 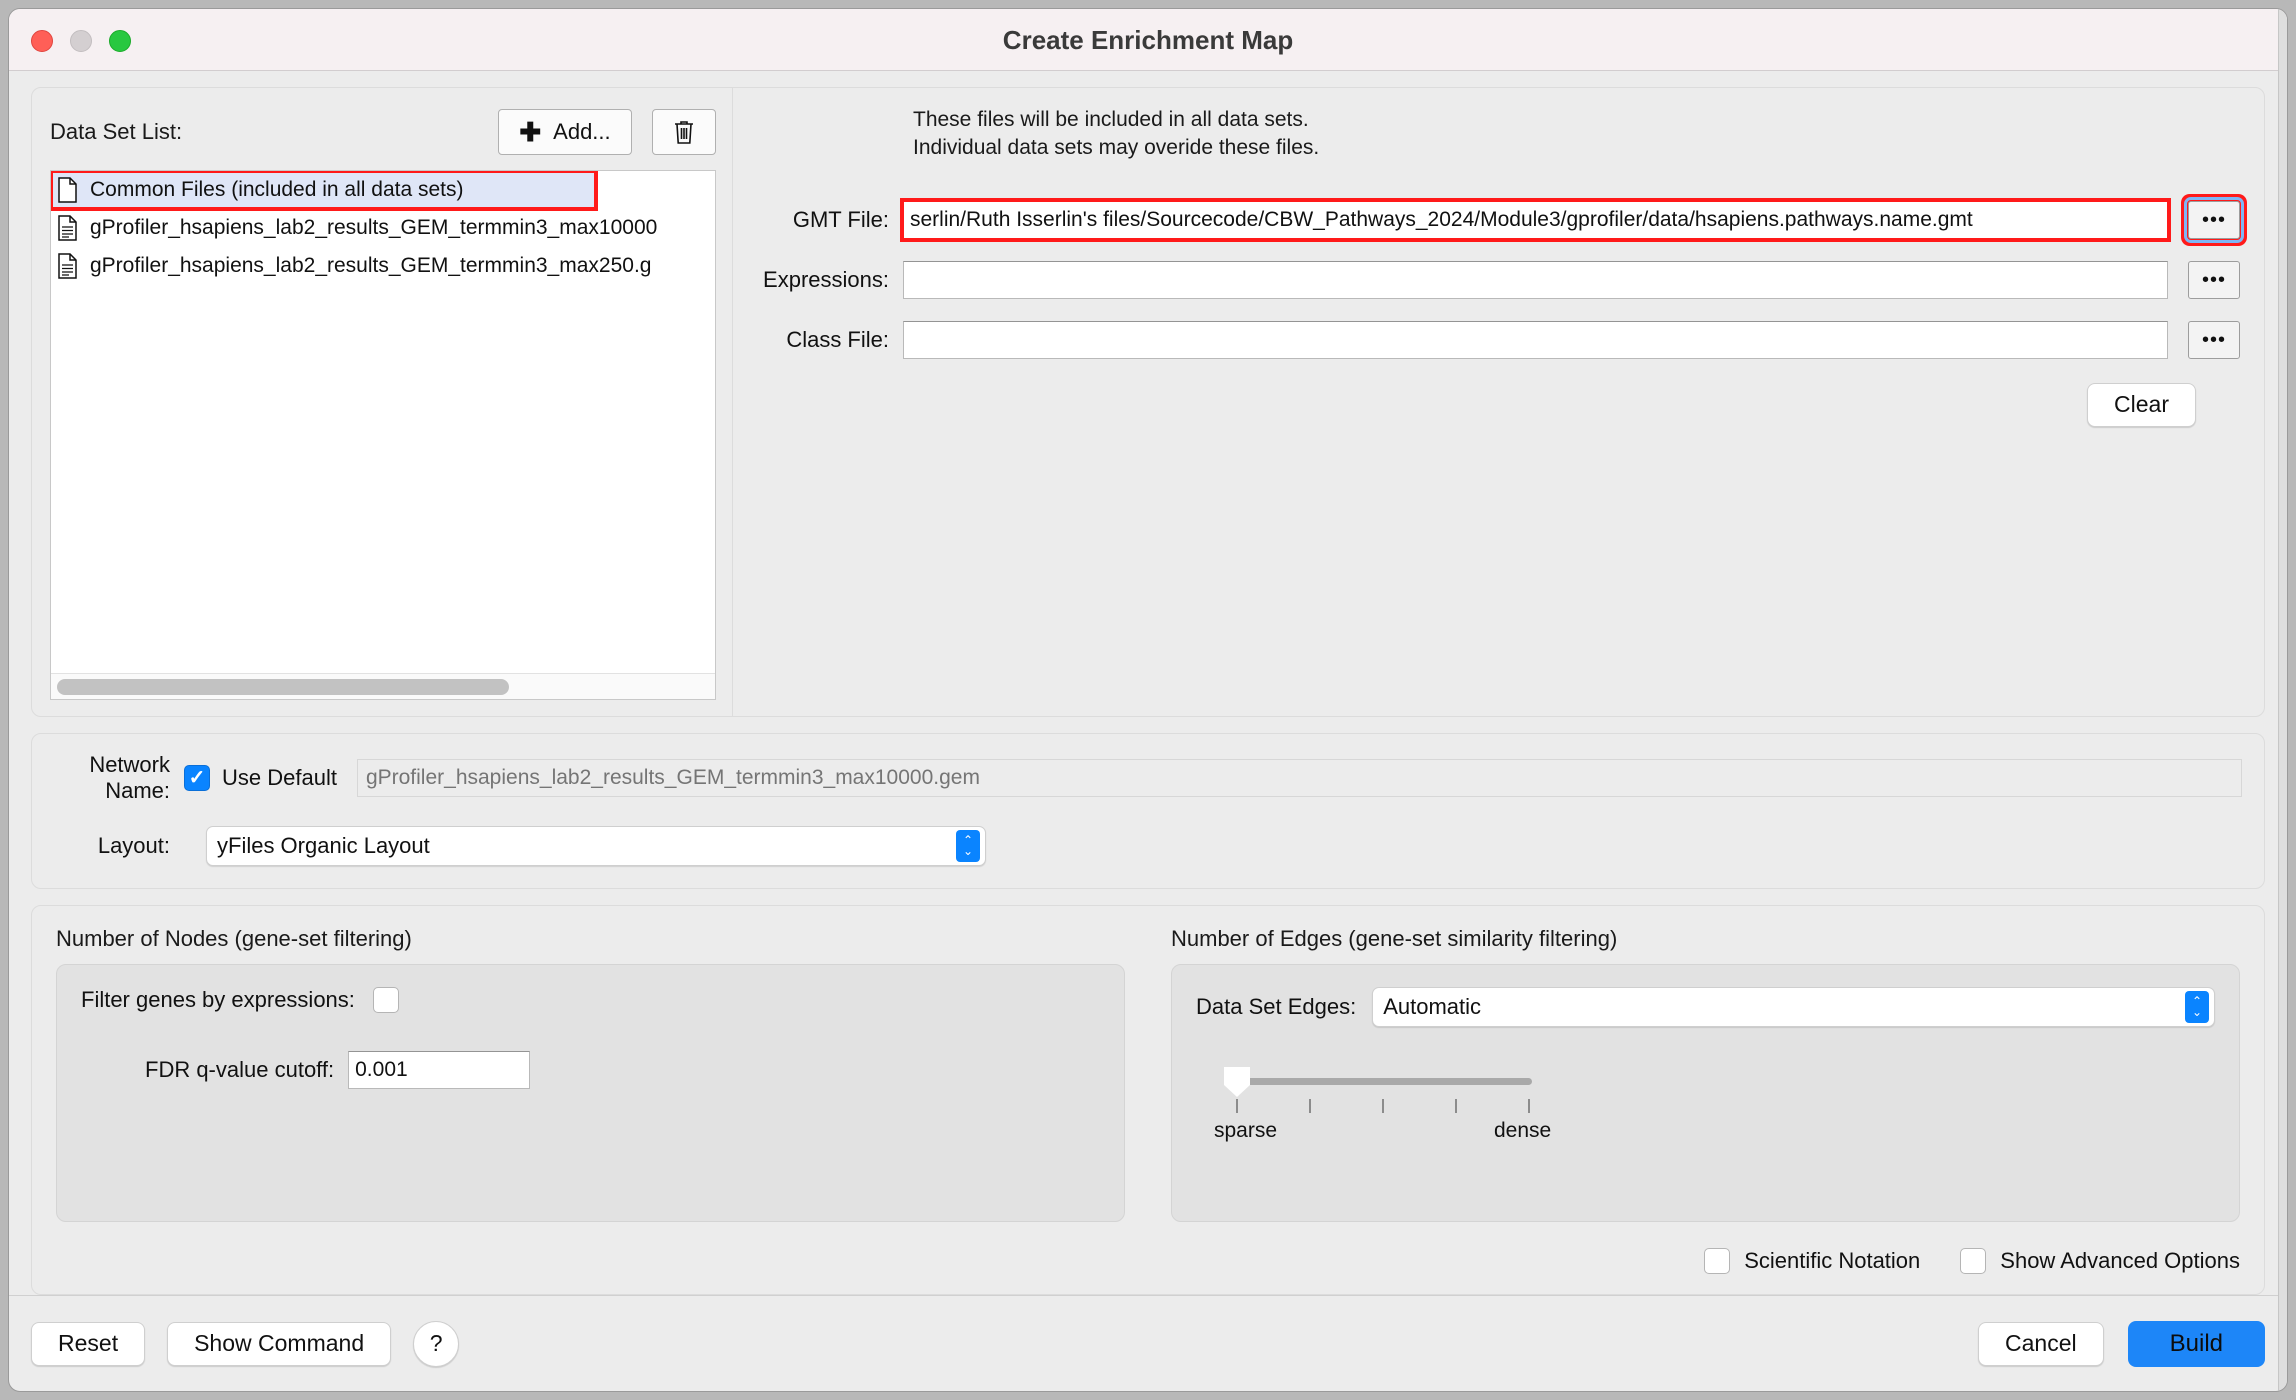 I want to click on show-command-button: Show Command, so click(x=279, y=1343).